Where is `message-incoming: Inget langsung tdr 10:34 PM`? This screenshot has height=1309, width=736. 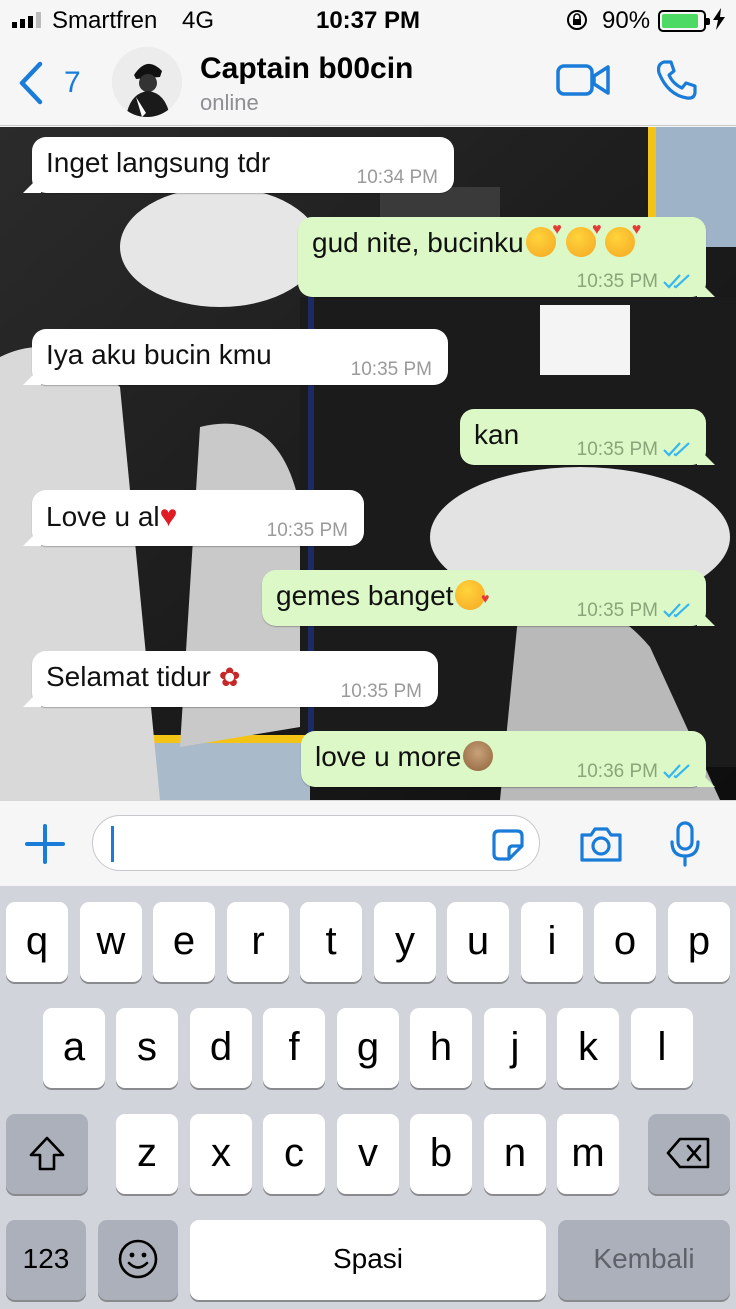 message-incoming: Inget langsung tdr 10:34 PM is located at coordinates (243, 165).